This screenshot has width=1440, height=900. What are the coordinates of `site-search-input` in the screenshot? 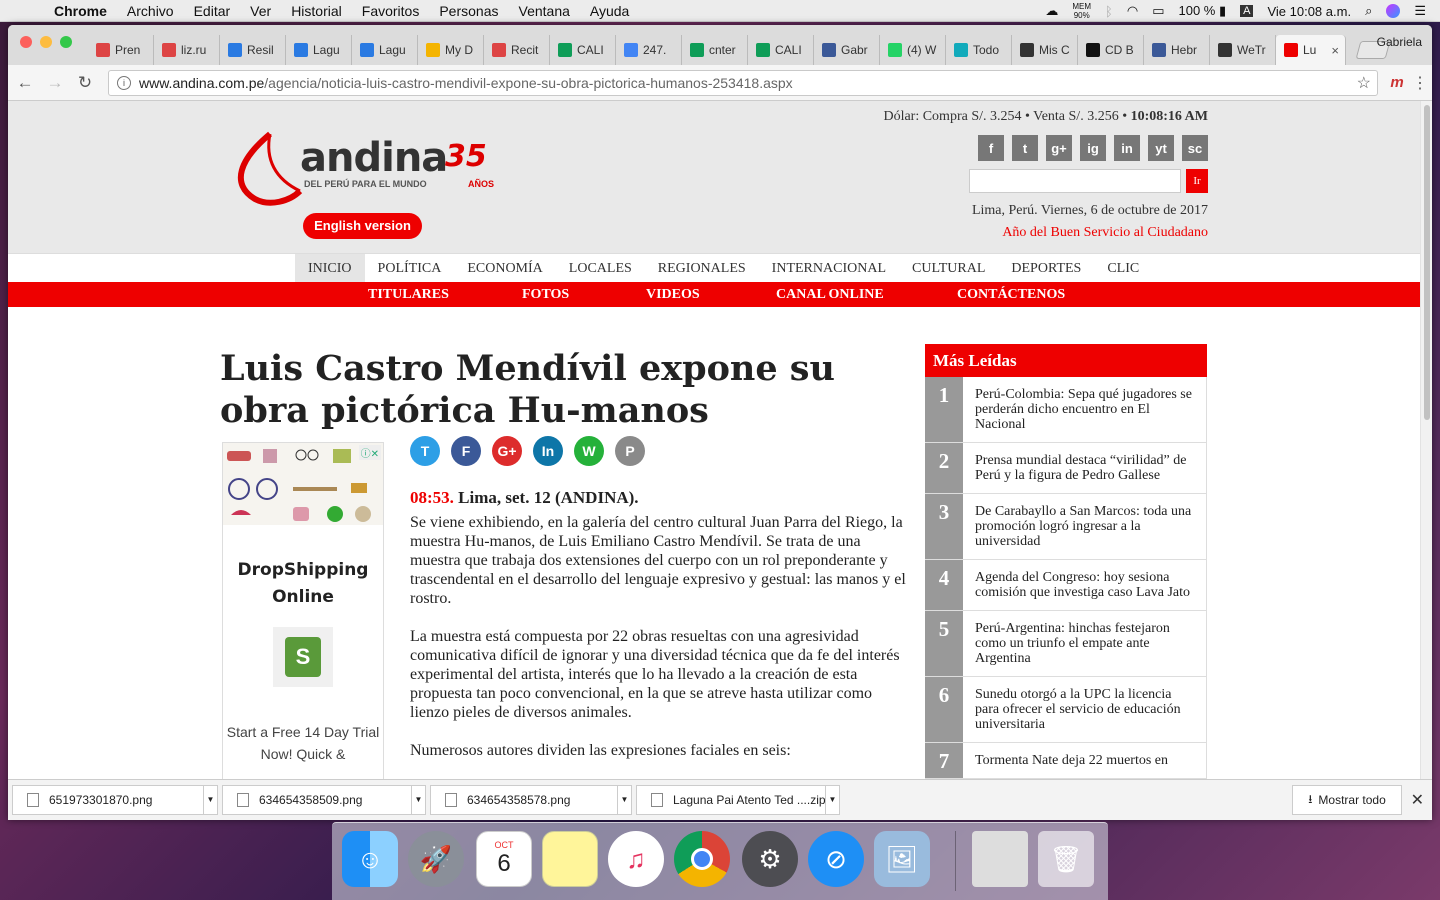 It's located at (1075, 181).